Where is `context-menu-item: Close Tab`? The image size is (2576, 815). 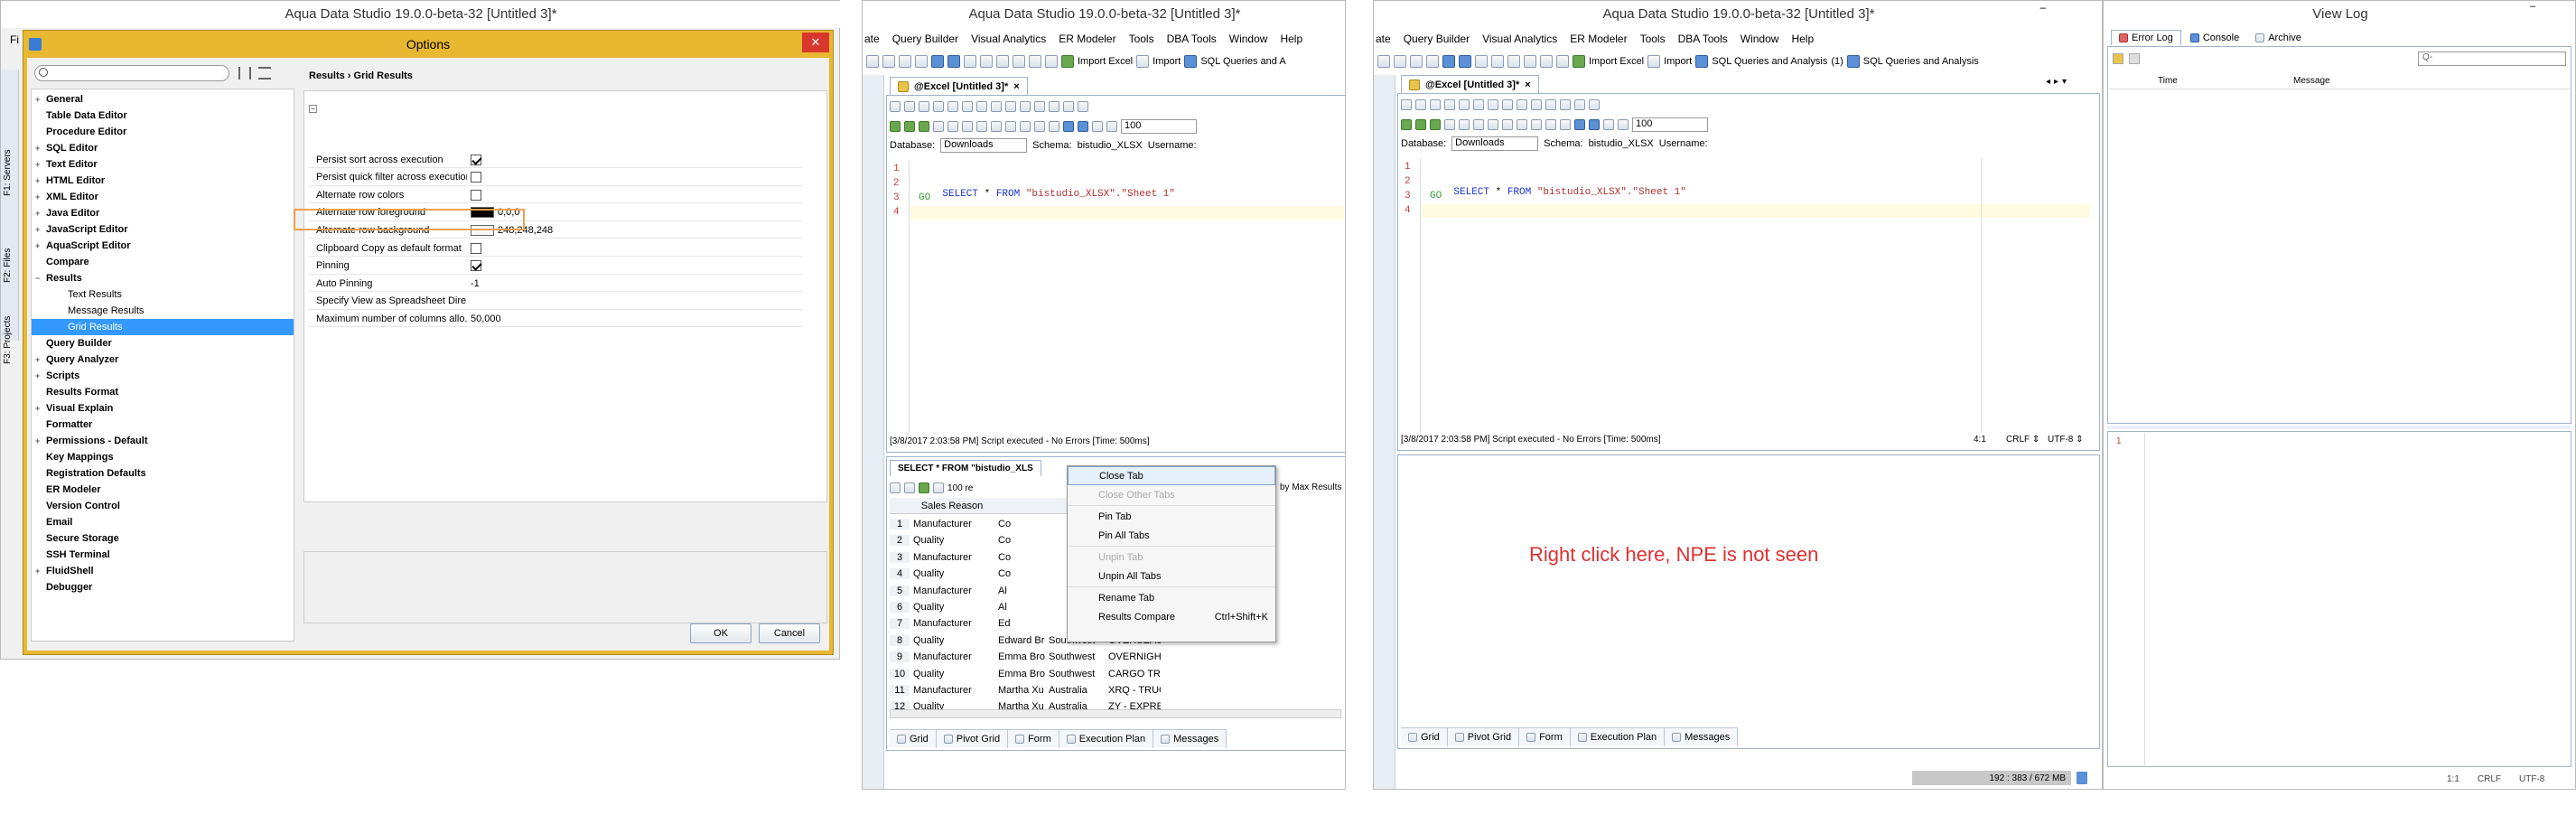
context-menu-item: Close Tab is located at coordinates (1171, 475).